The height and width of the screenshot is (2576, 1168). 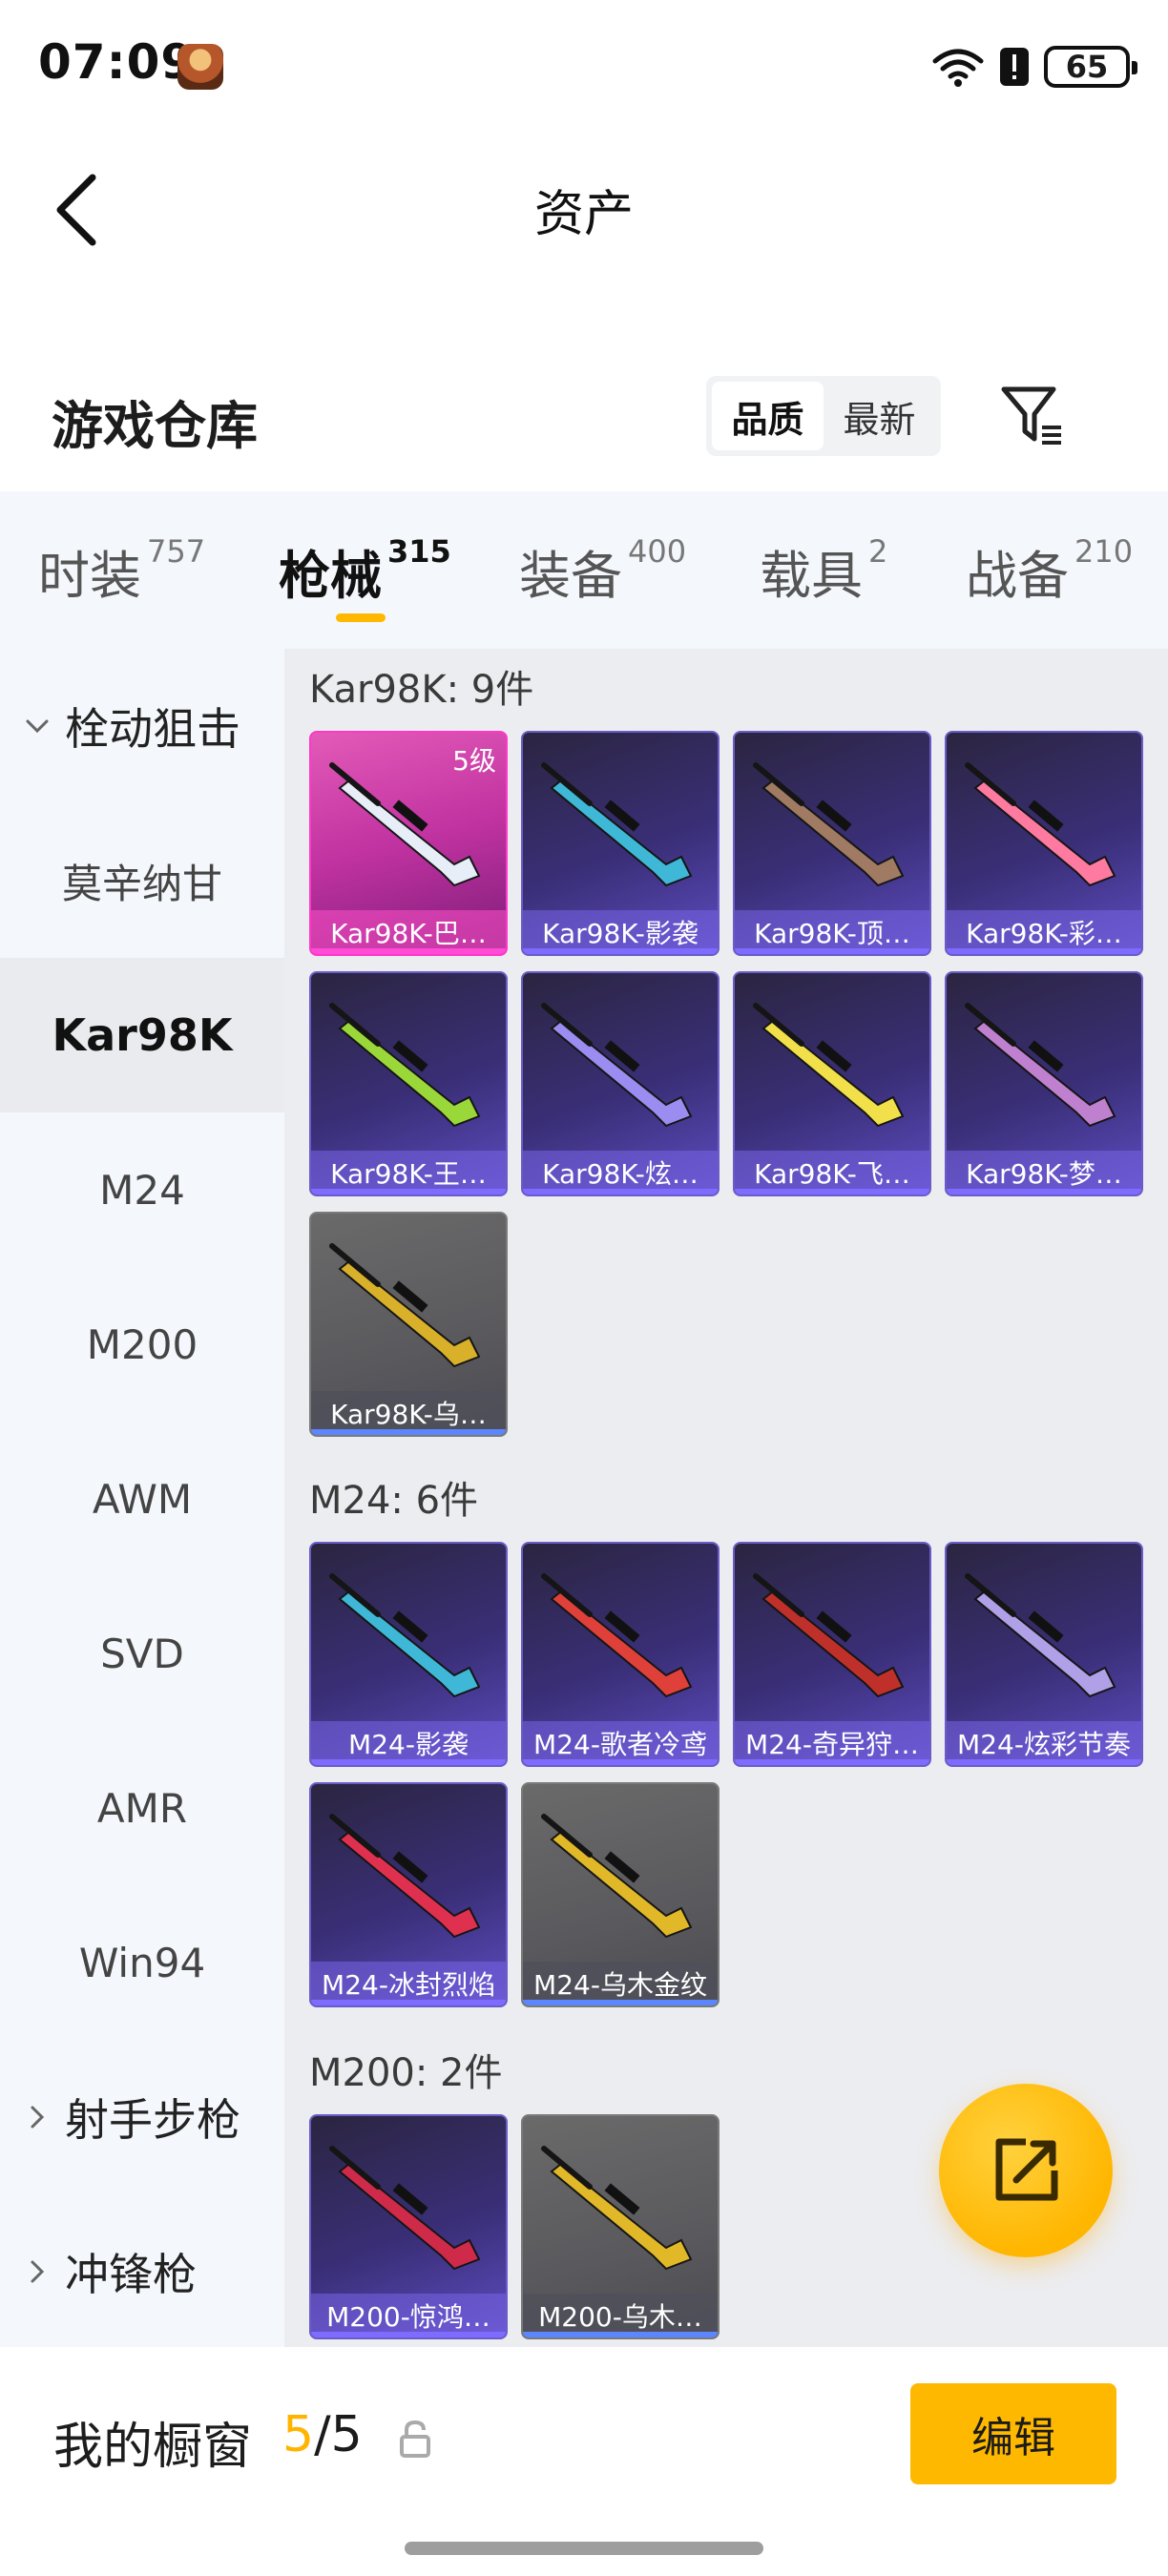 I want to click on wifi-icon, so click(x=958, y=68).